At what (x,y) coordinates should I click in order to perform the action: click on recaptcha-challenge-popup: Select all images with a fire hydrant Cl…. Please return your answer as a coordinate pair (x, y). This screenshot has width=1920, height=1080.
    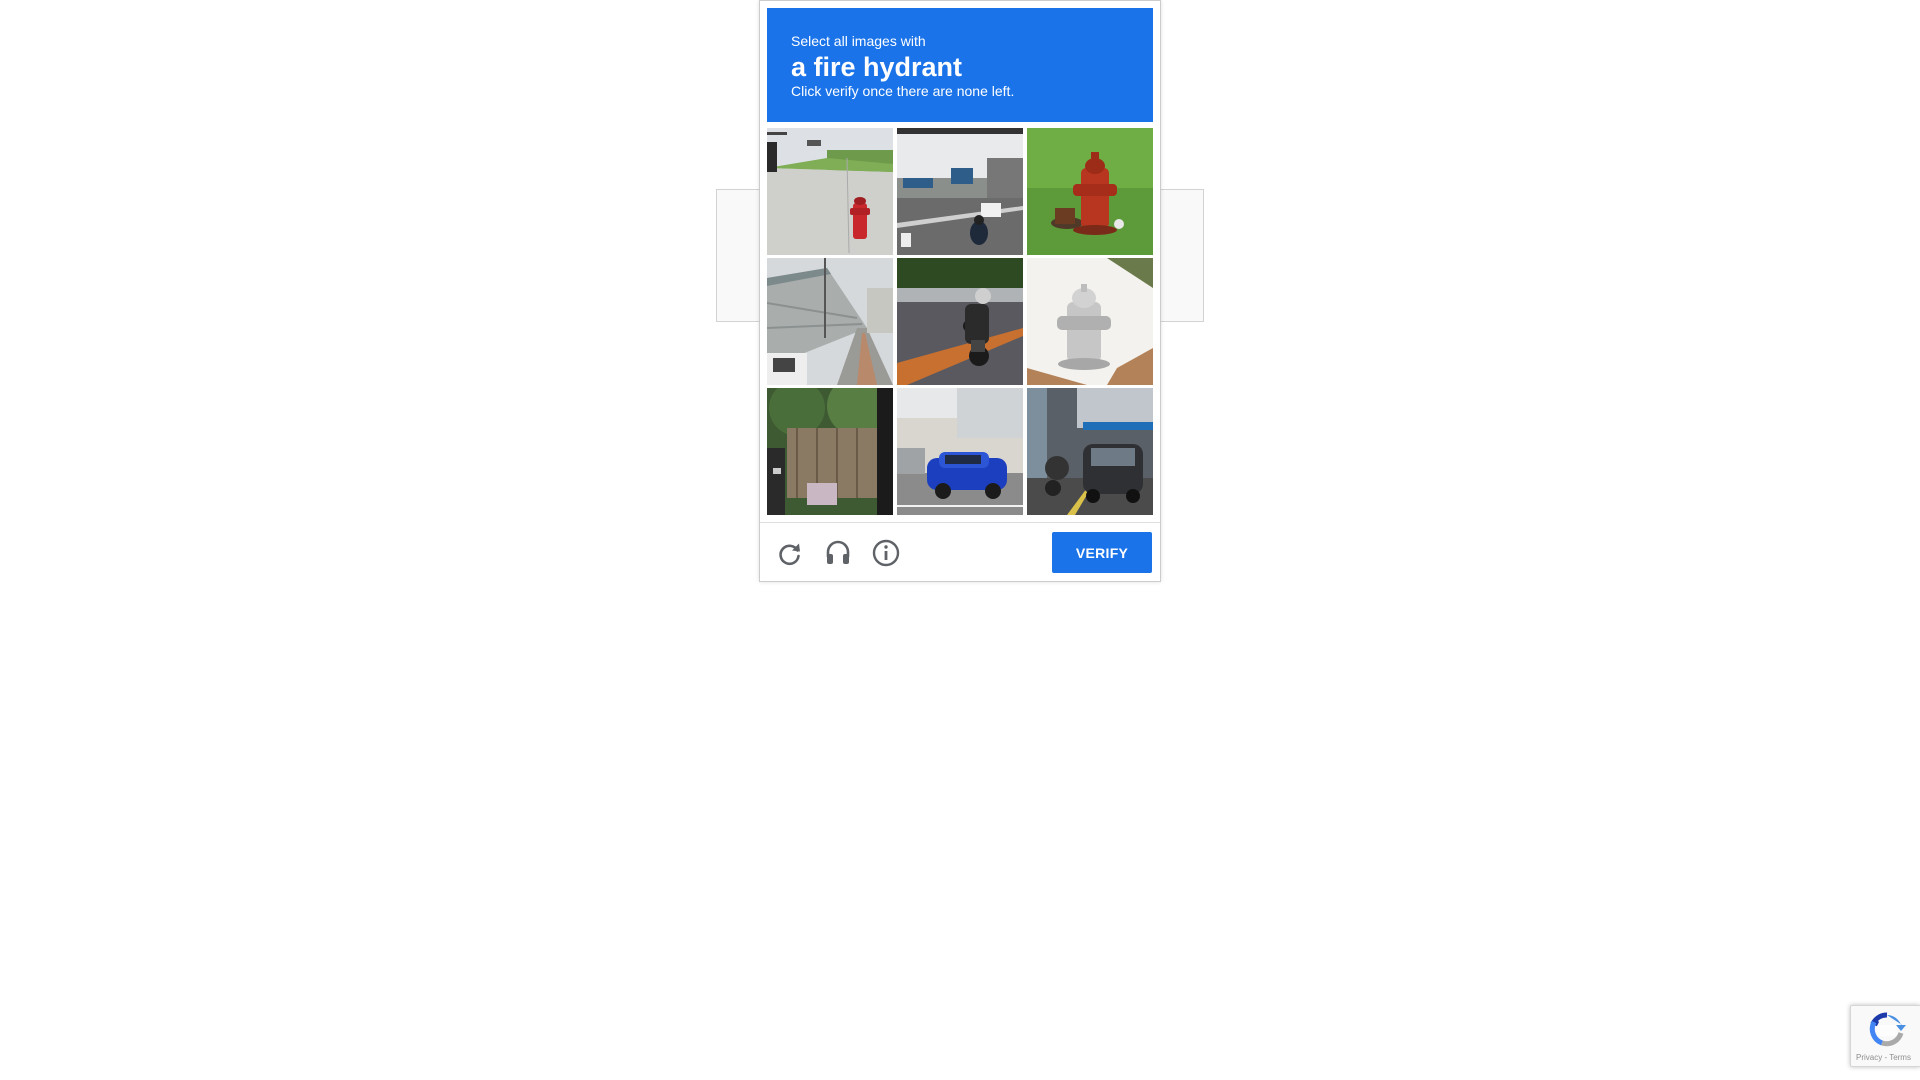
    Looking at the image, I should click on (960, 291).